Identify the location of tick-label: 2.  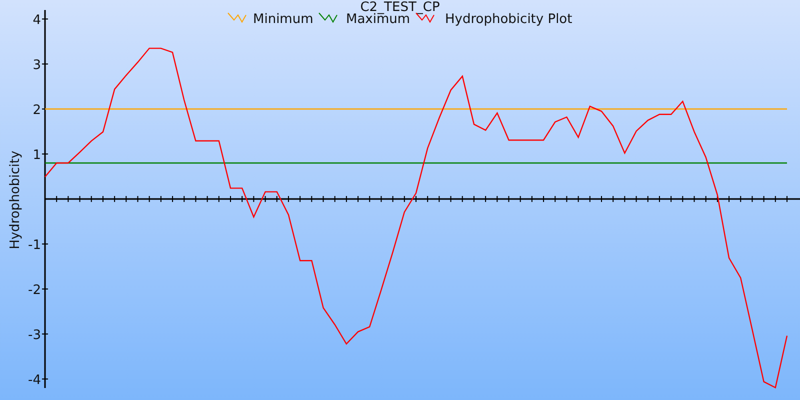
(36, 110).